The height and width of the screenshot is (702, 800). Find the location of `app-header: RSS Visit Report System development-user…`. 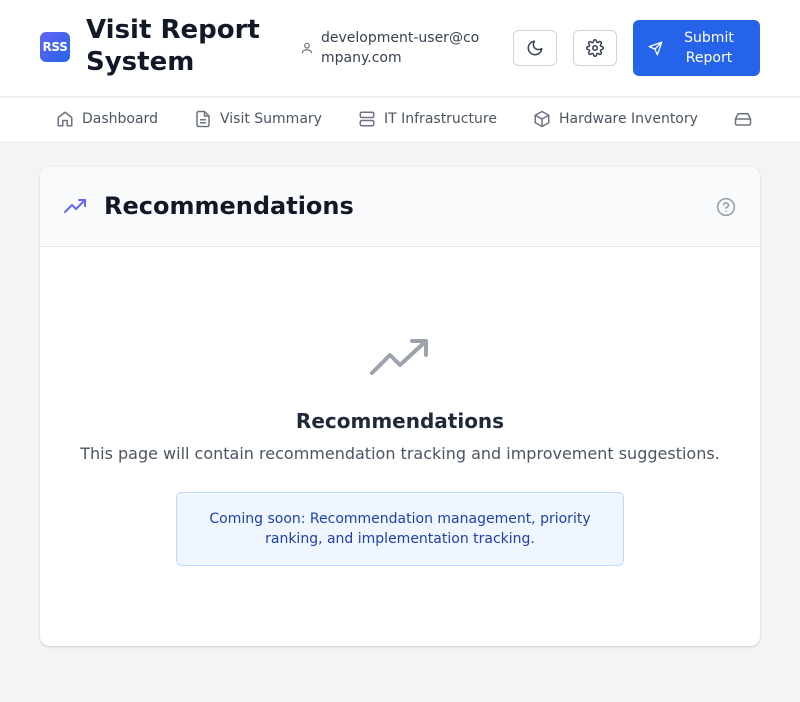

app-header: RSS Visit Report System development-user… is located at coordinates (400, 48).